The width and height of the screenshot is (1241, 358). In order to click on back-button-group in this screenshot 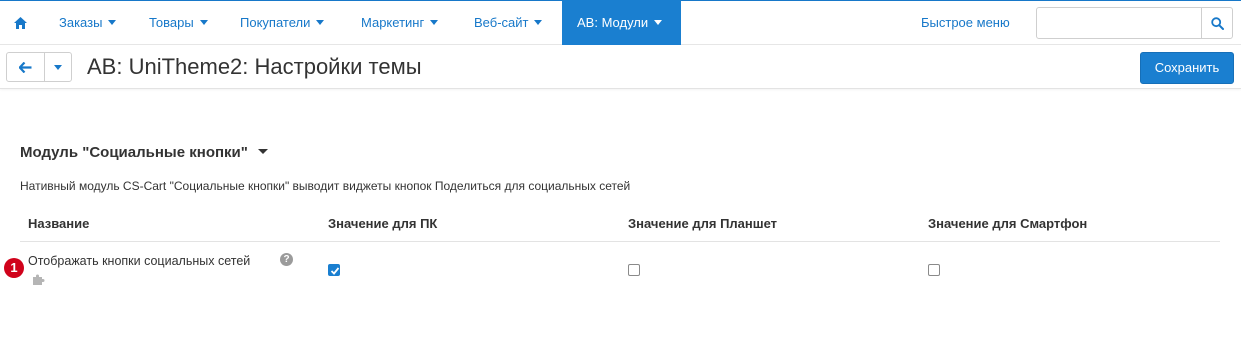, I will do `click(39, 67)`.